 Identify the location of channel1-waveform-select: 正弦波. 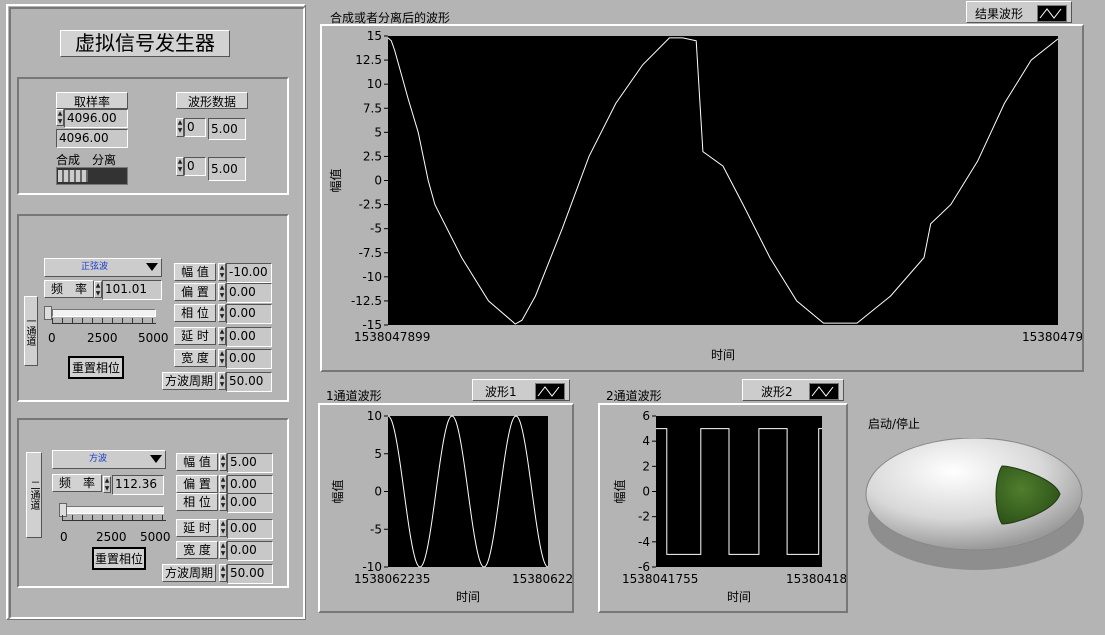
(103, 267).